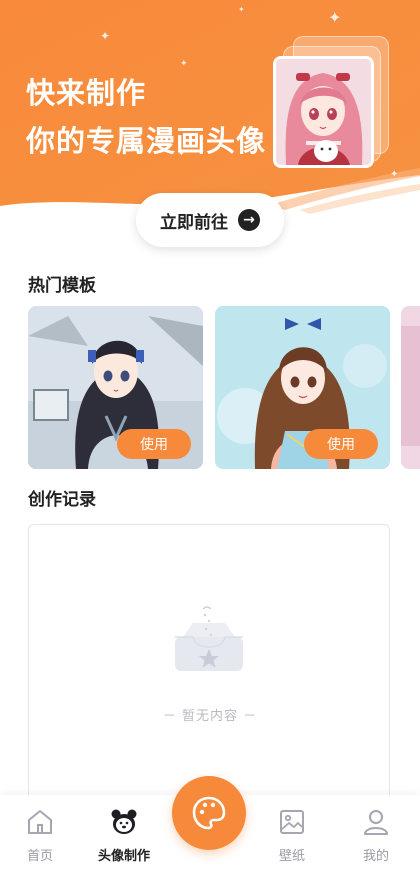  I want to click on template-peek-icon, so click(410, 387).